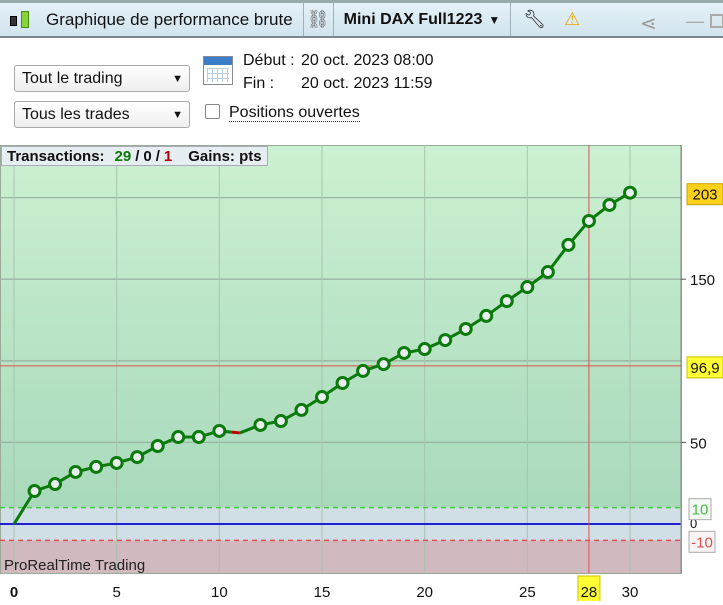 Image resolution: width=723 pixels, height=605 pixels. Describe the element at coordinates (168, 156) in the screenshot. I see `losses-count: 1` at that location.